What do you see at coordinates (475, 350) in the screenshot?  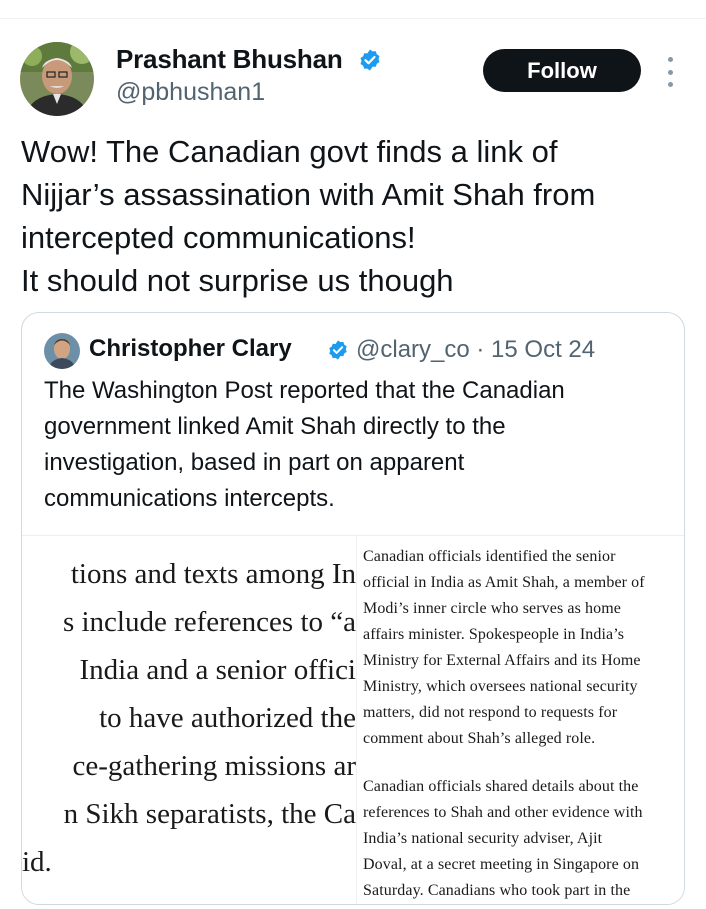 I see `quote-handle-date: @clary_co · 15 Oct 24` at bounding box center [475, 350].